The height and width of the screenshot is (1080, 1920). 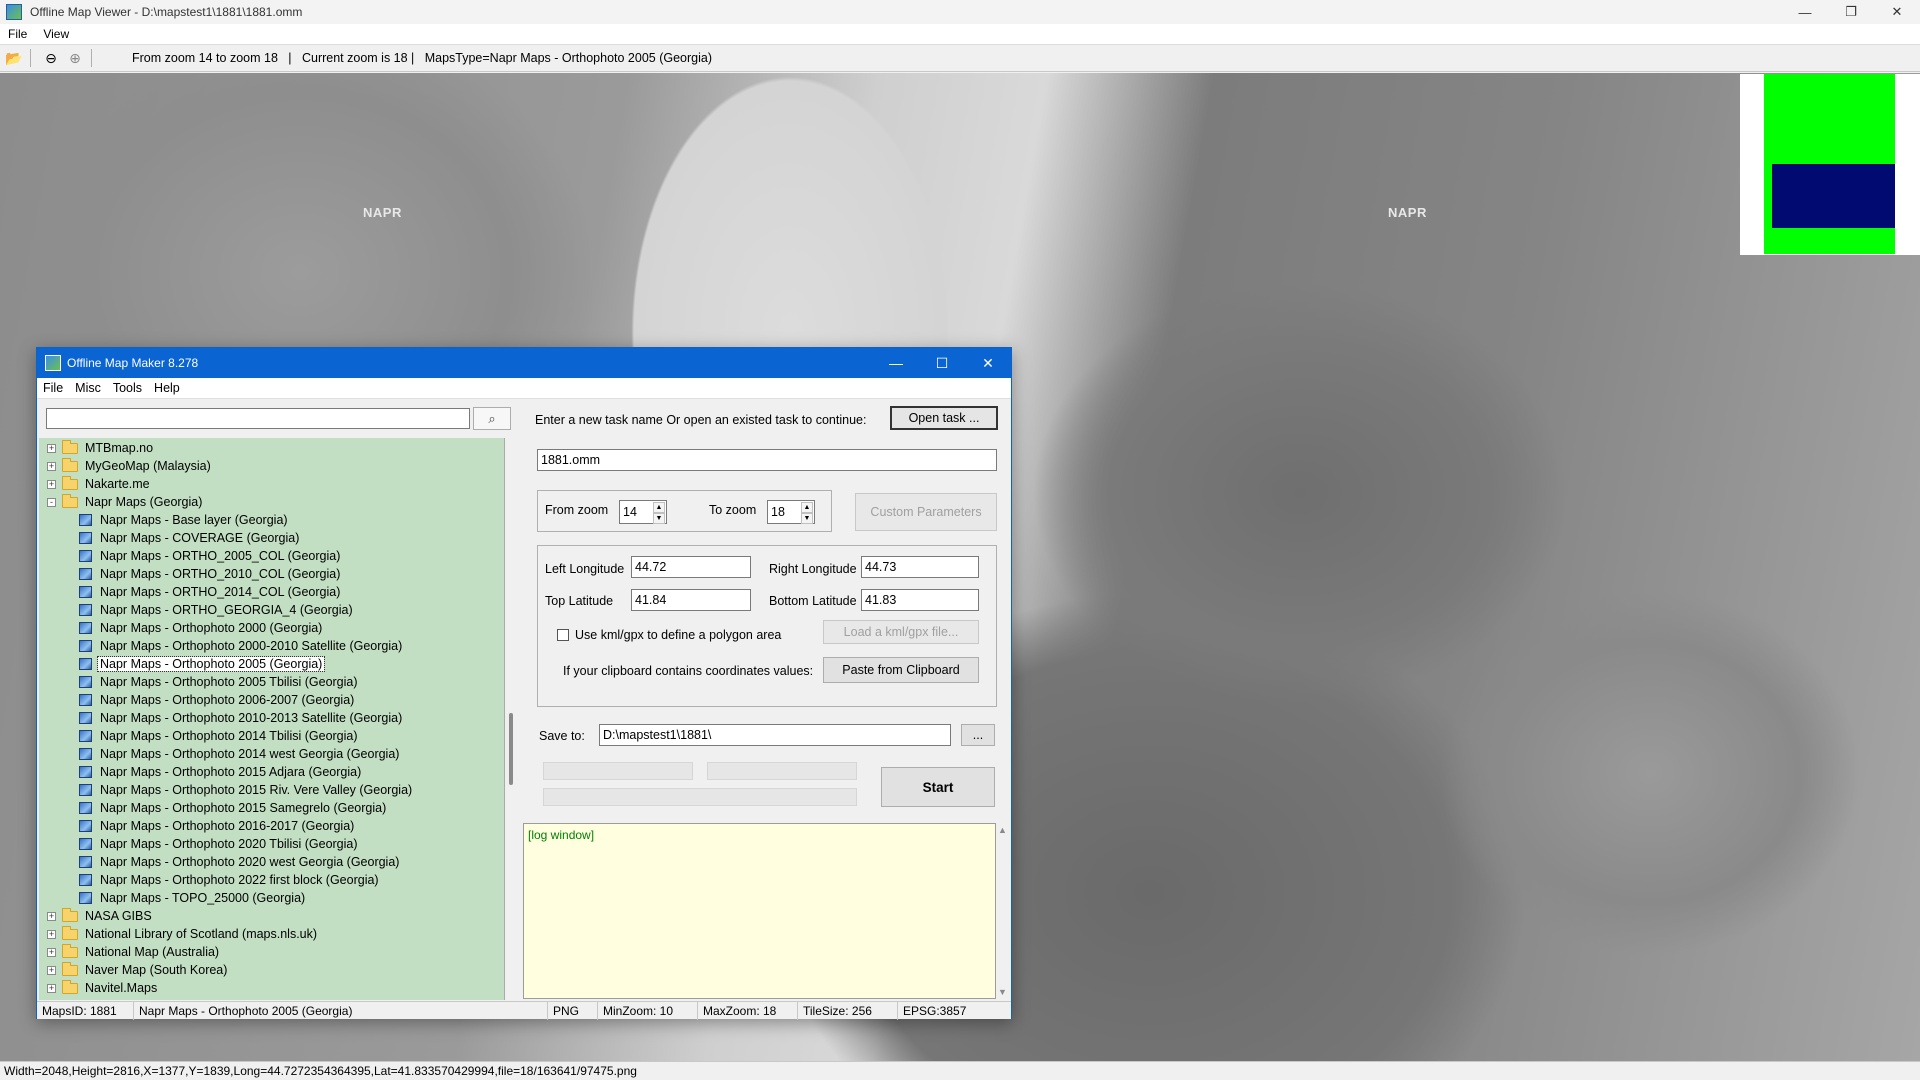 I want to click on tree-folder-item: + Nakarte.me, so click(x=99, y=484).